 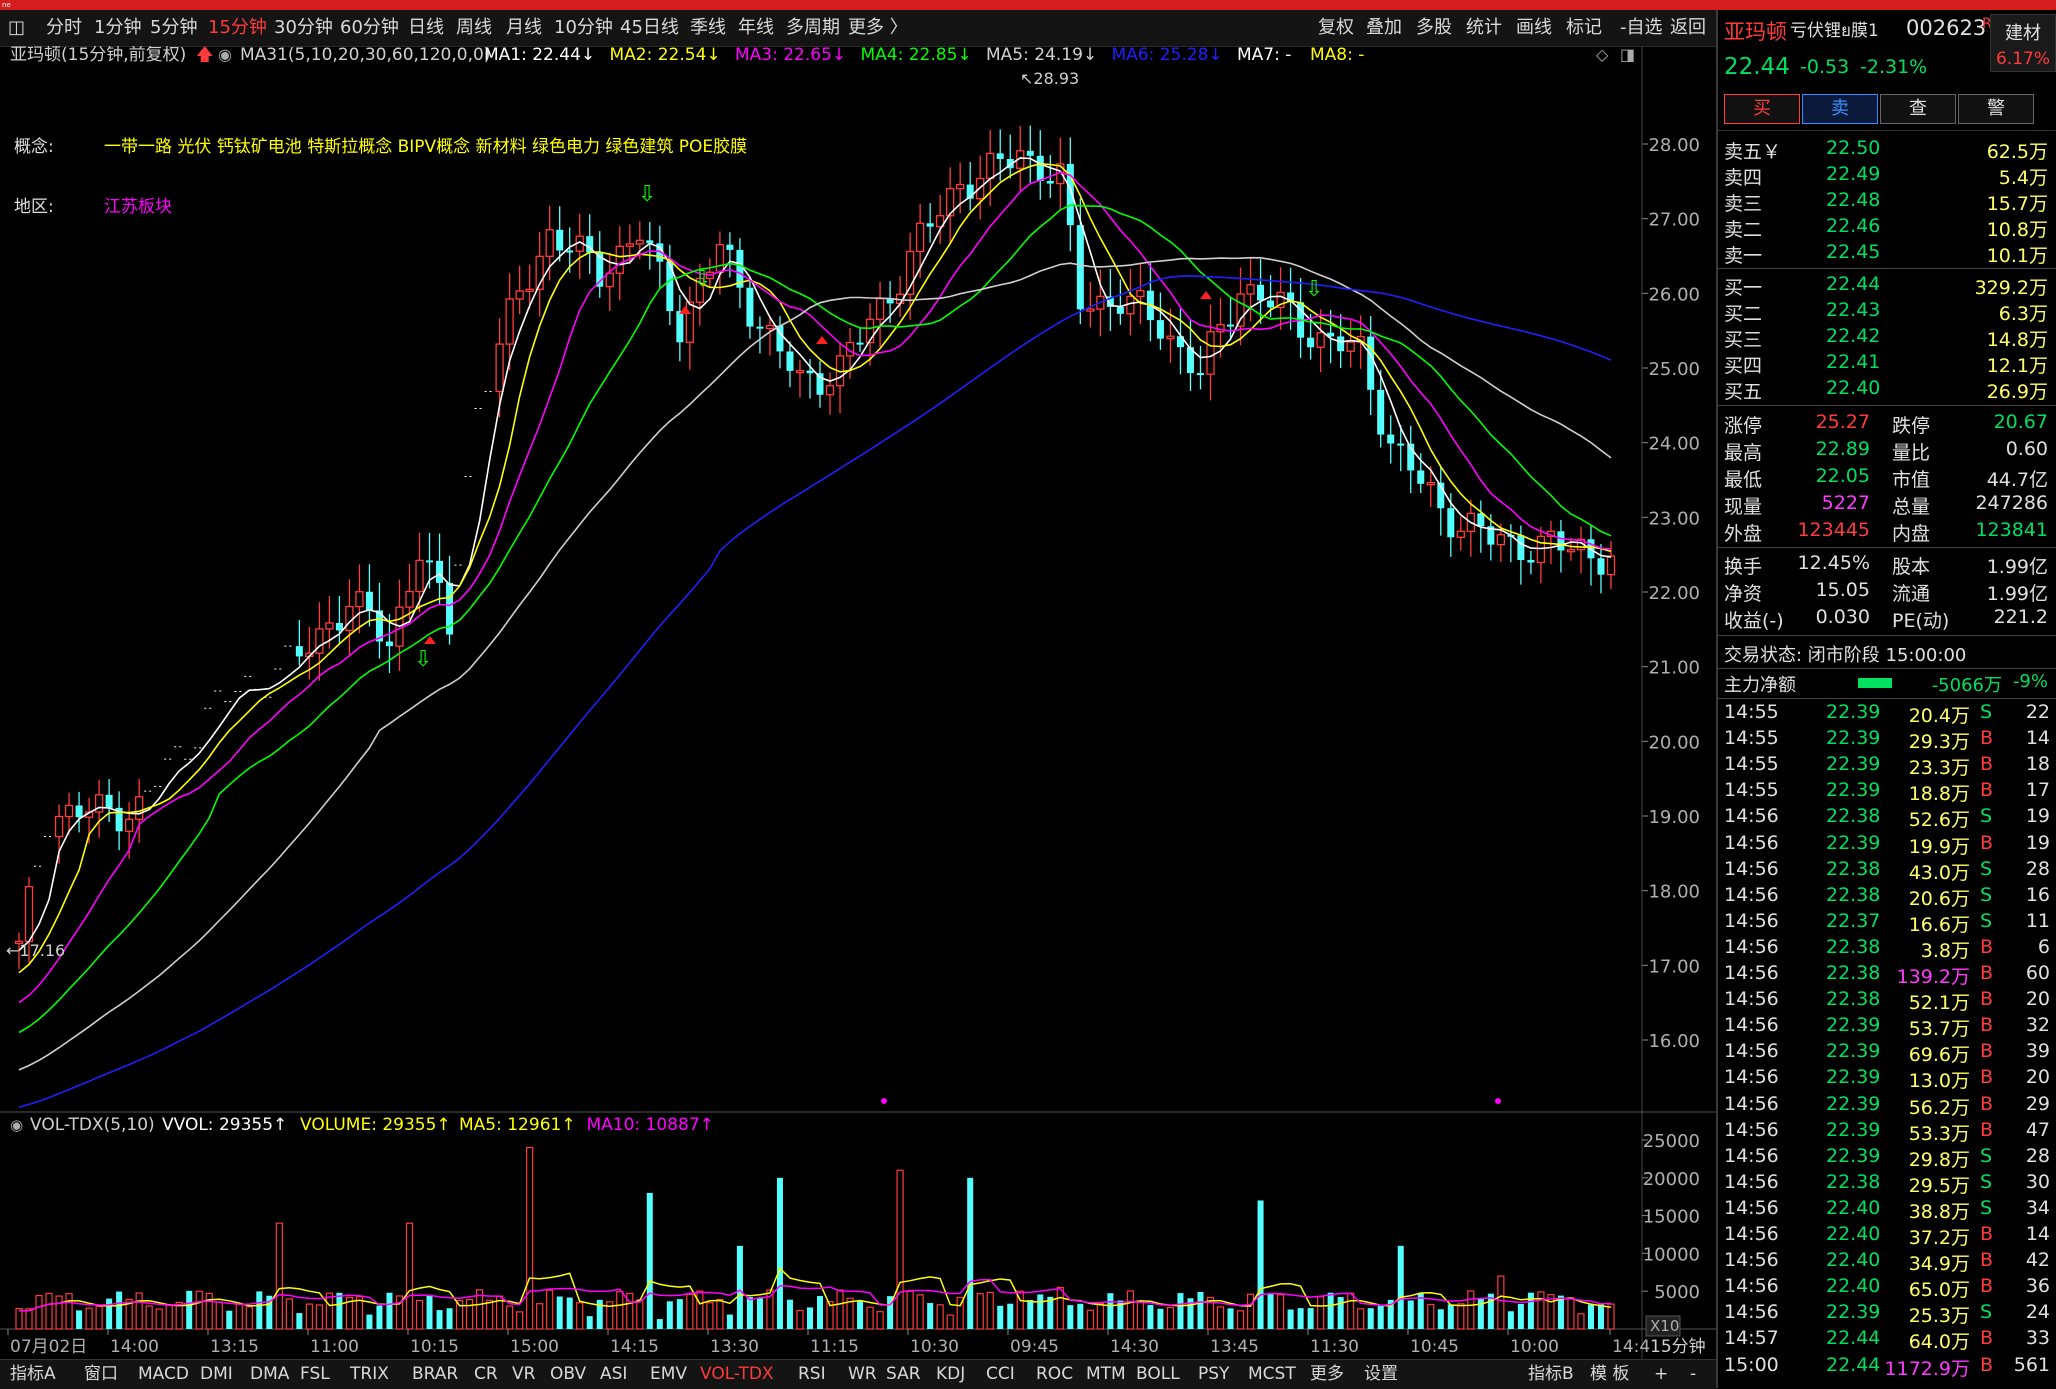 I want to click on tick-volume: 56.2万, so click(x=1939, y=1107).